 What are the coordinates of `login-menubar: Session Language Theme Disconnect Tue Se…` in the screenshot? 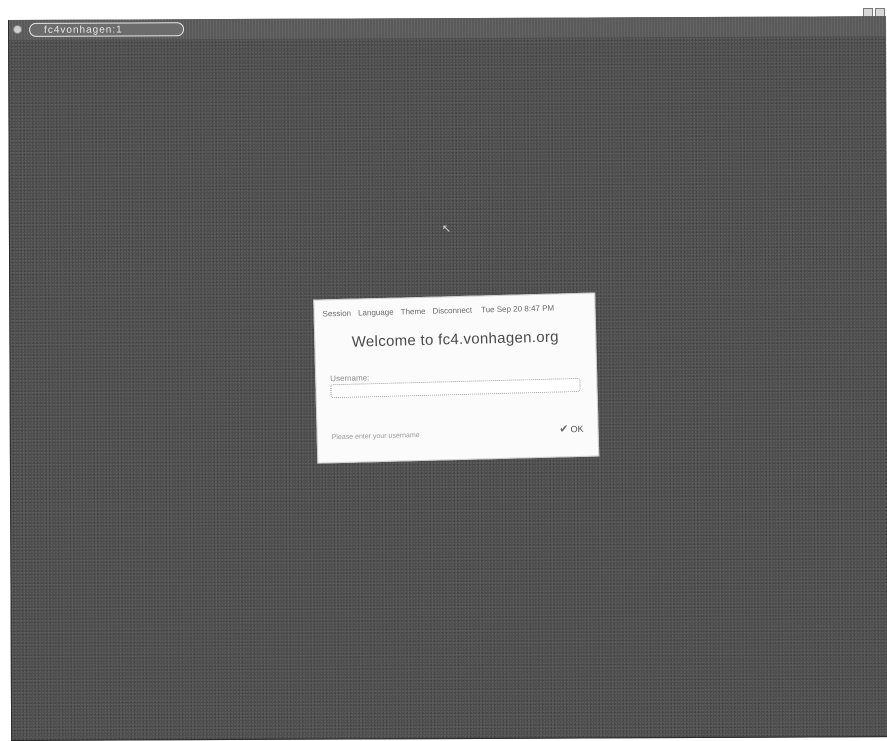 It's located at (455, 311).